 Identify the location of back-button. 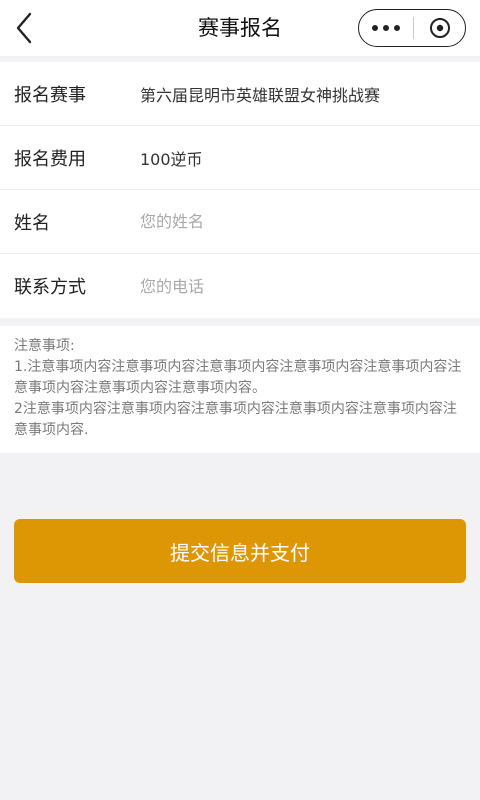
(28, 28).